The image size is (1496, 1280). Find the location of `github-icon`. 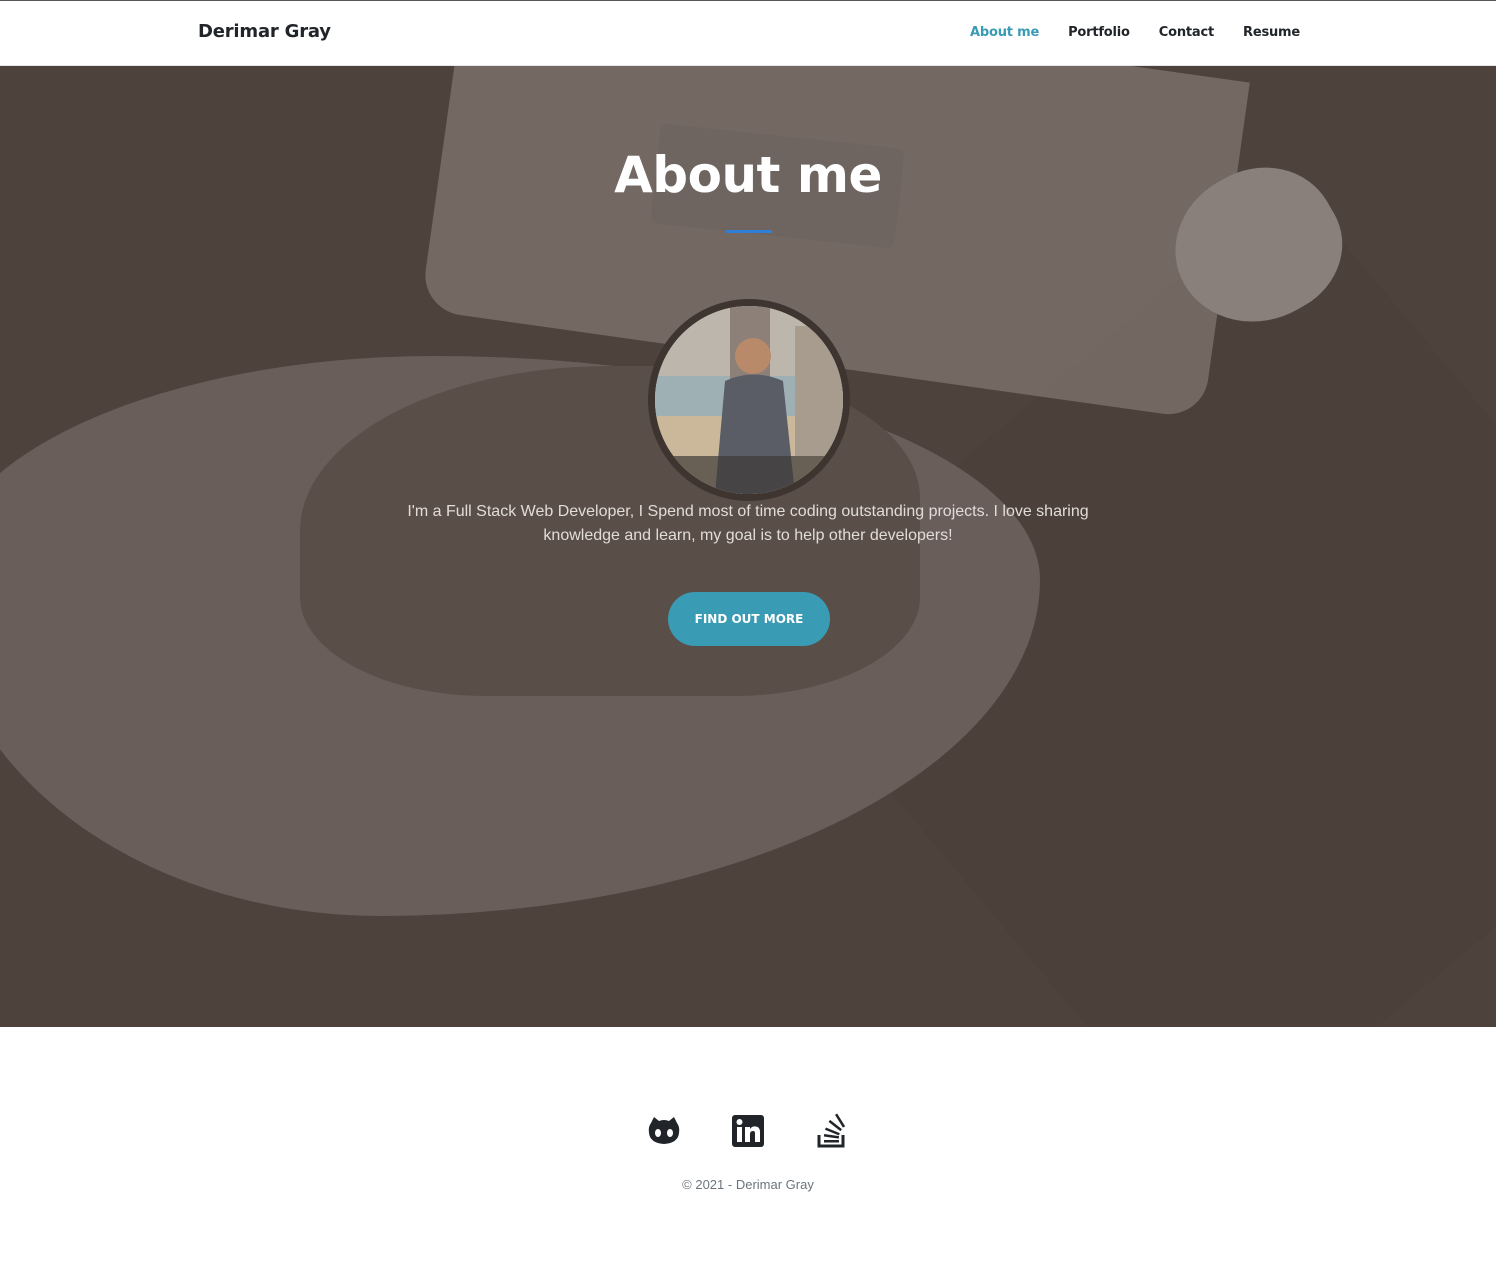

github-icon is located at coordinates (664, 1130).